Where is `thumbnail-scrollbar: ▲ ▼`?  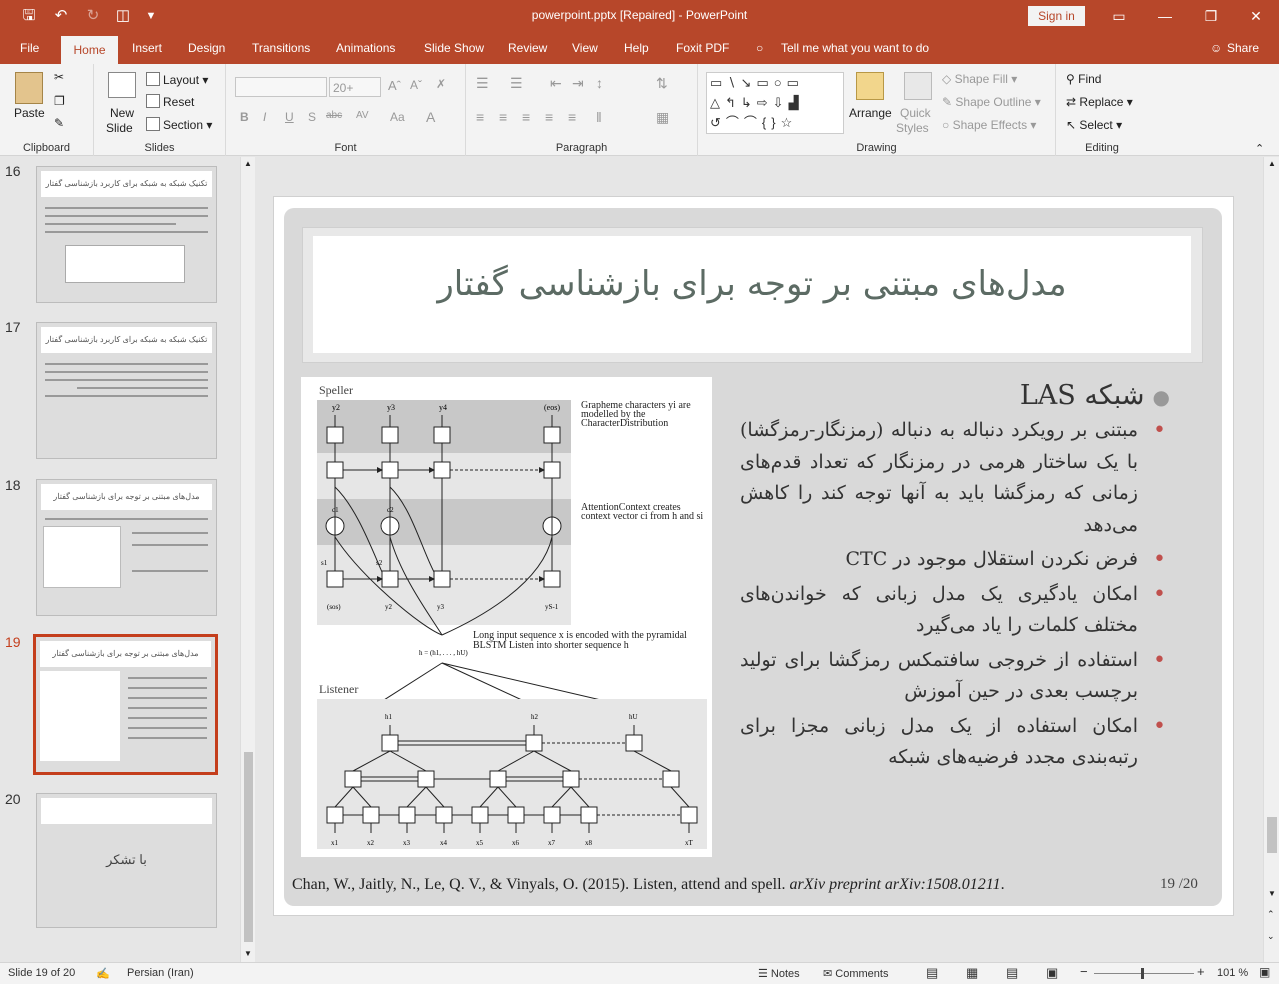 thumbnail-scrollbar: ▲ ▼ is located at coordinates (247, 559).